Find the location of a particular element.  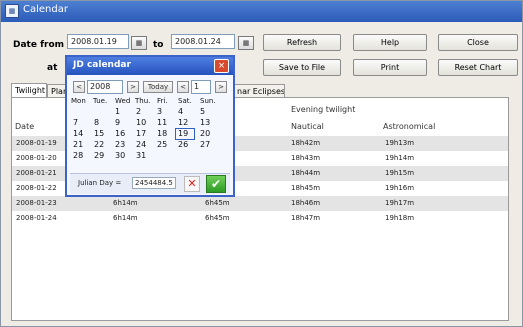

today-button: Today is located at coordinates (158, 87).